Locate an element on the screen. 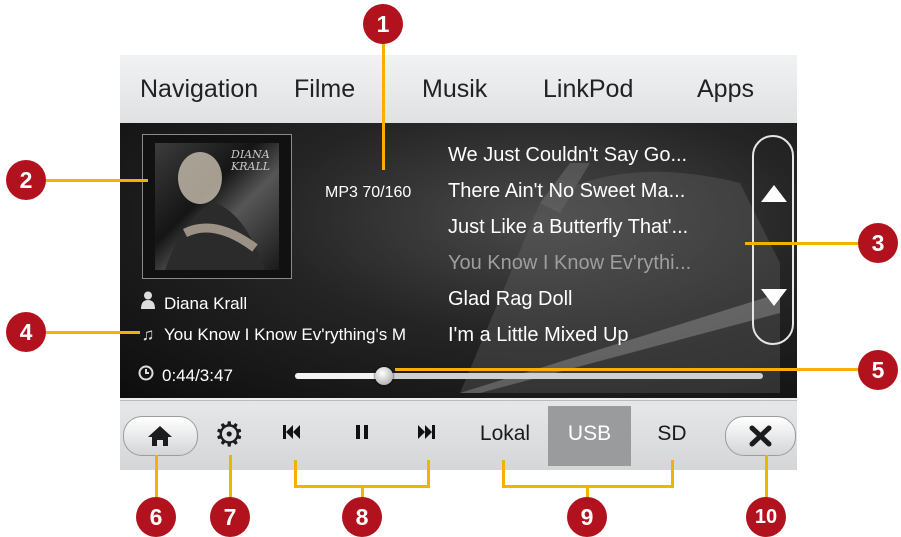 Image resolution: width=901 pixels, height=537 pixels. progress-fill is located at coordinates (339, 376).